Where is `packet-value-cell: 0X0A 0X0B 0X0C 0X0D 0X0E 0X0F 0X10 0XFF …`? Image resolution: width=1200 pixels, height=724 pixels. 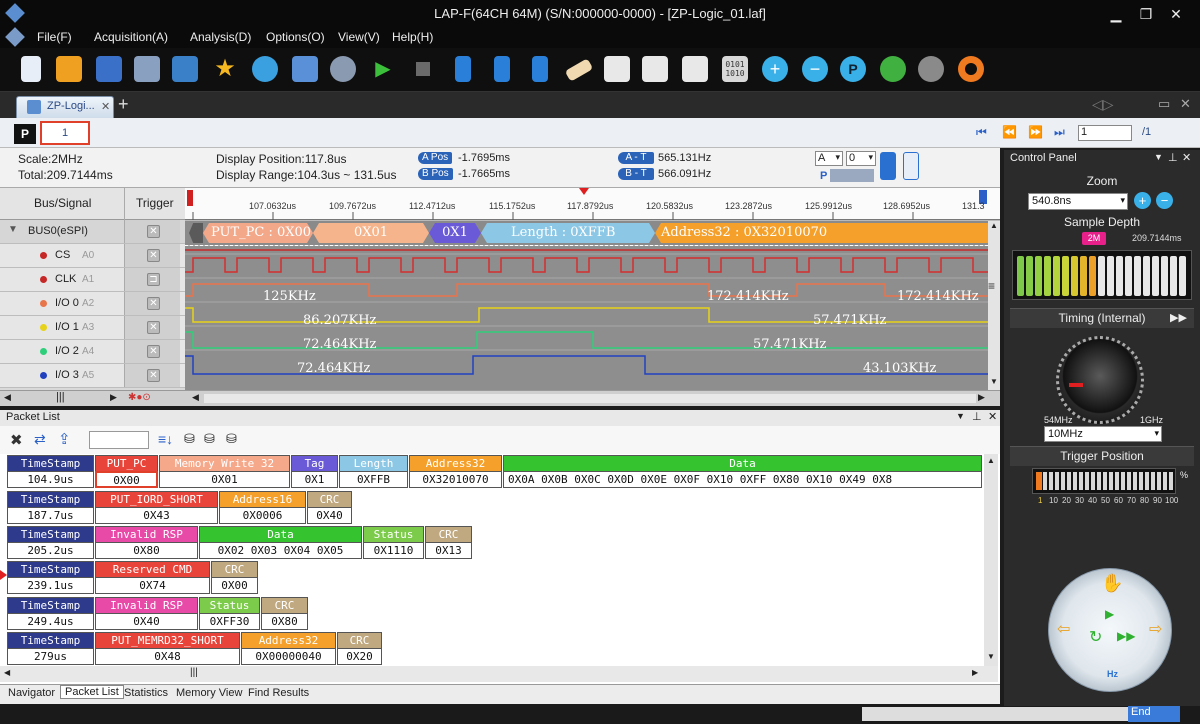 packet-value-cell: 0X0A 0X0B 0X0C 0X0D 0X0E 0X0F 0X10 0XFF … is located at coordinates (742, 479).